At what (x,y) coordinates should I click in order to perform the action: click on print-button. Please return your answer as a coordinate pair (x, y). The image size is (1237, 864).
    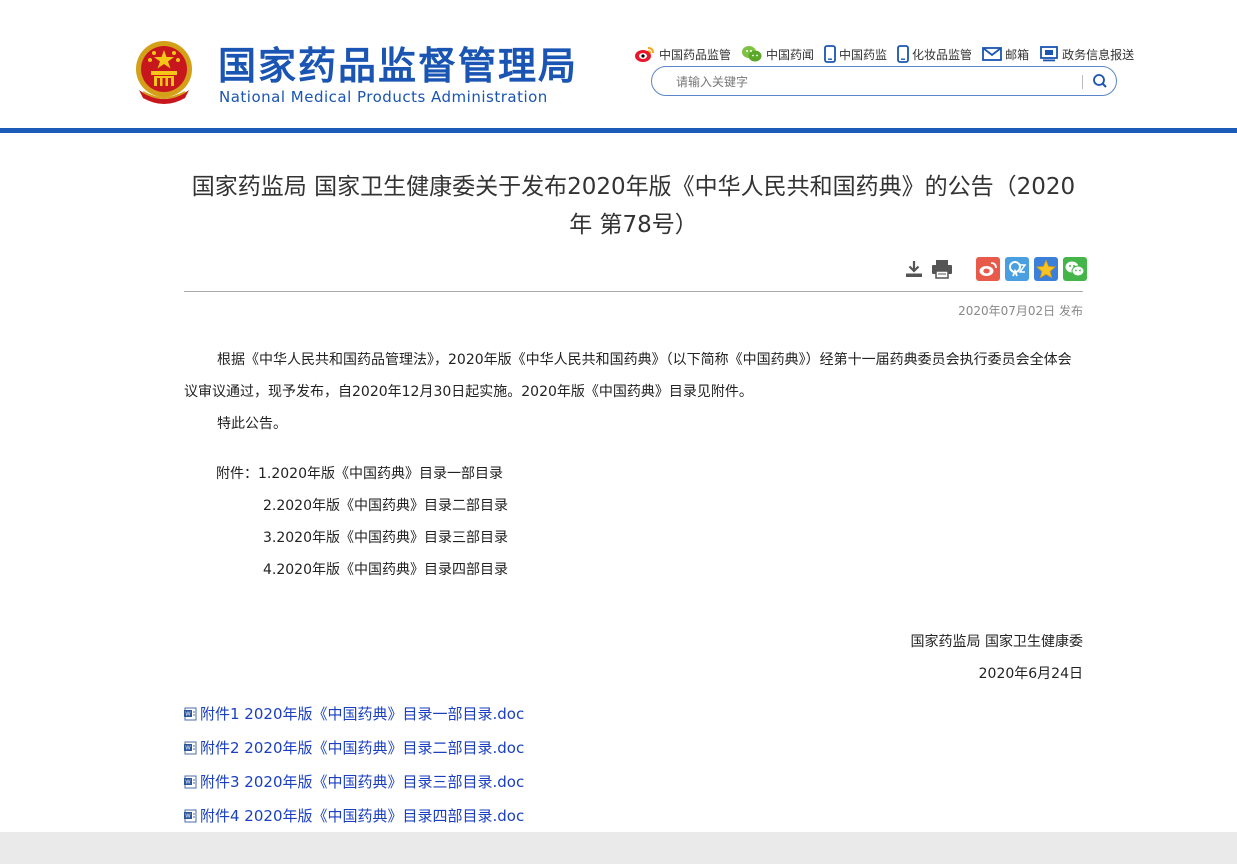
    Looking at the image, I should click on (942, 269).